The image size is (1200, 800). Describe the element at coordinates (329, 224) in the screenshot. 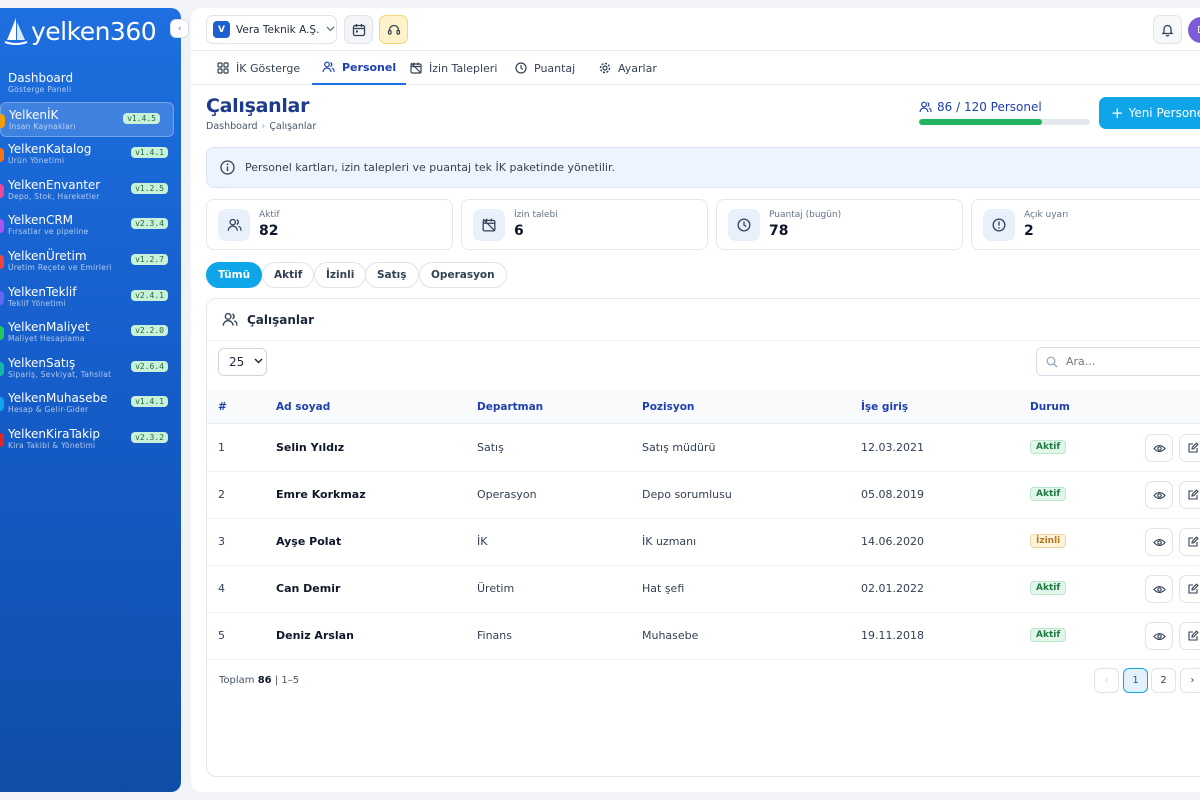

I see `stat-card-aktif: Aktif 82` at that location.